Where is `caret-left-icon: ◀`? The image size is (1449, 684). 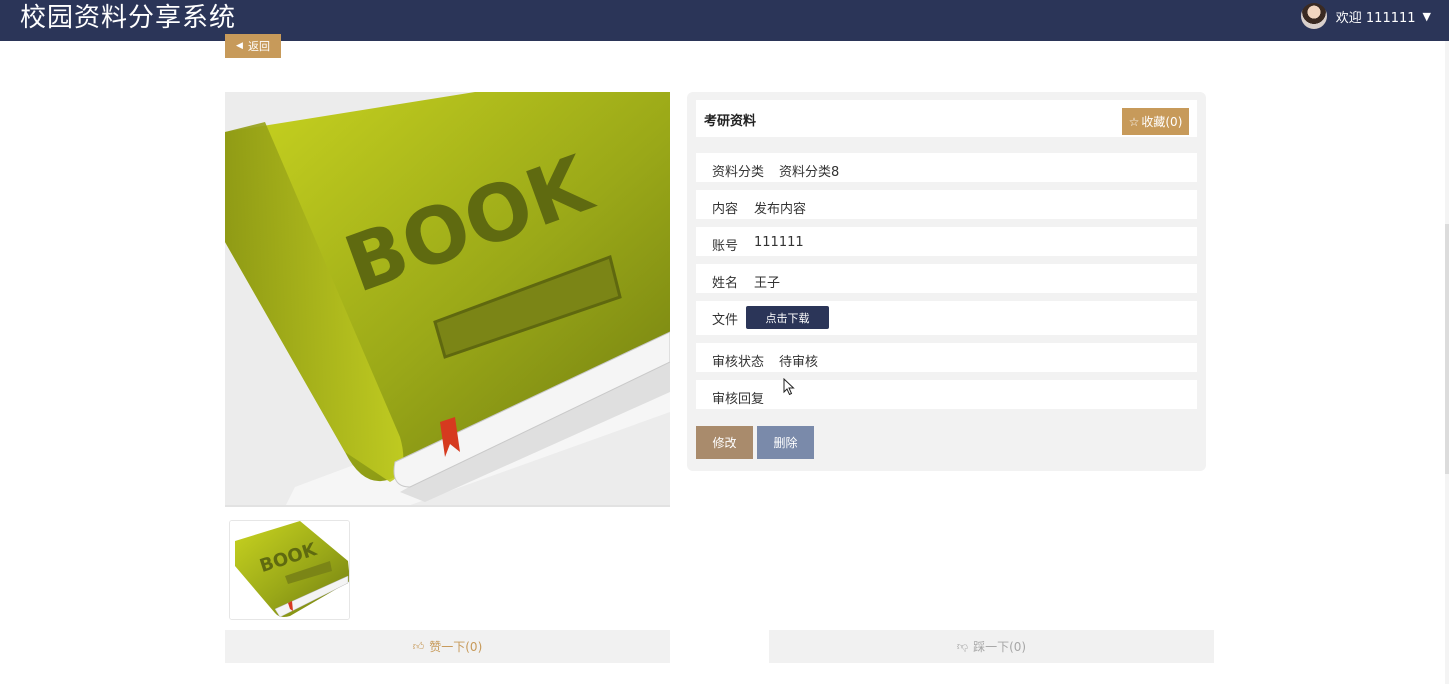 caret-left-icon: ◀ is located at coordinates (239, 46).